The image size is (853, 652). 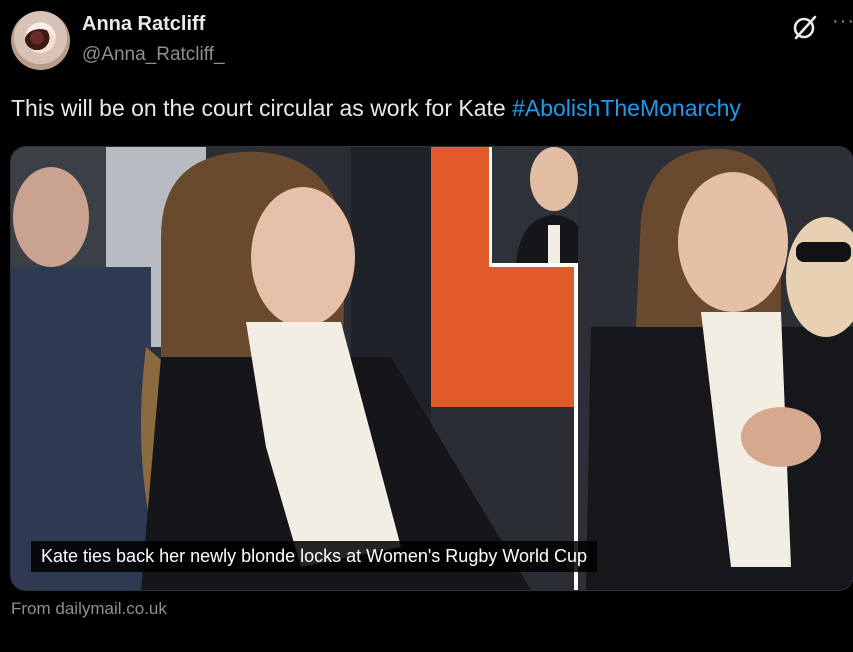 What do you see at coordinates (143, 24) in the screenshot?
I see `author-name: Anna Ratcliff` at bounding box center [143, 24].